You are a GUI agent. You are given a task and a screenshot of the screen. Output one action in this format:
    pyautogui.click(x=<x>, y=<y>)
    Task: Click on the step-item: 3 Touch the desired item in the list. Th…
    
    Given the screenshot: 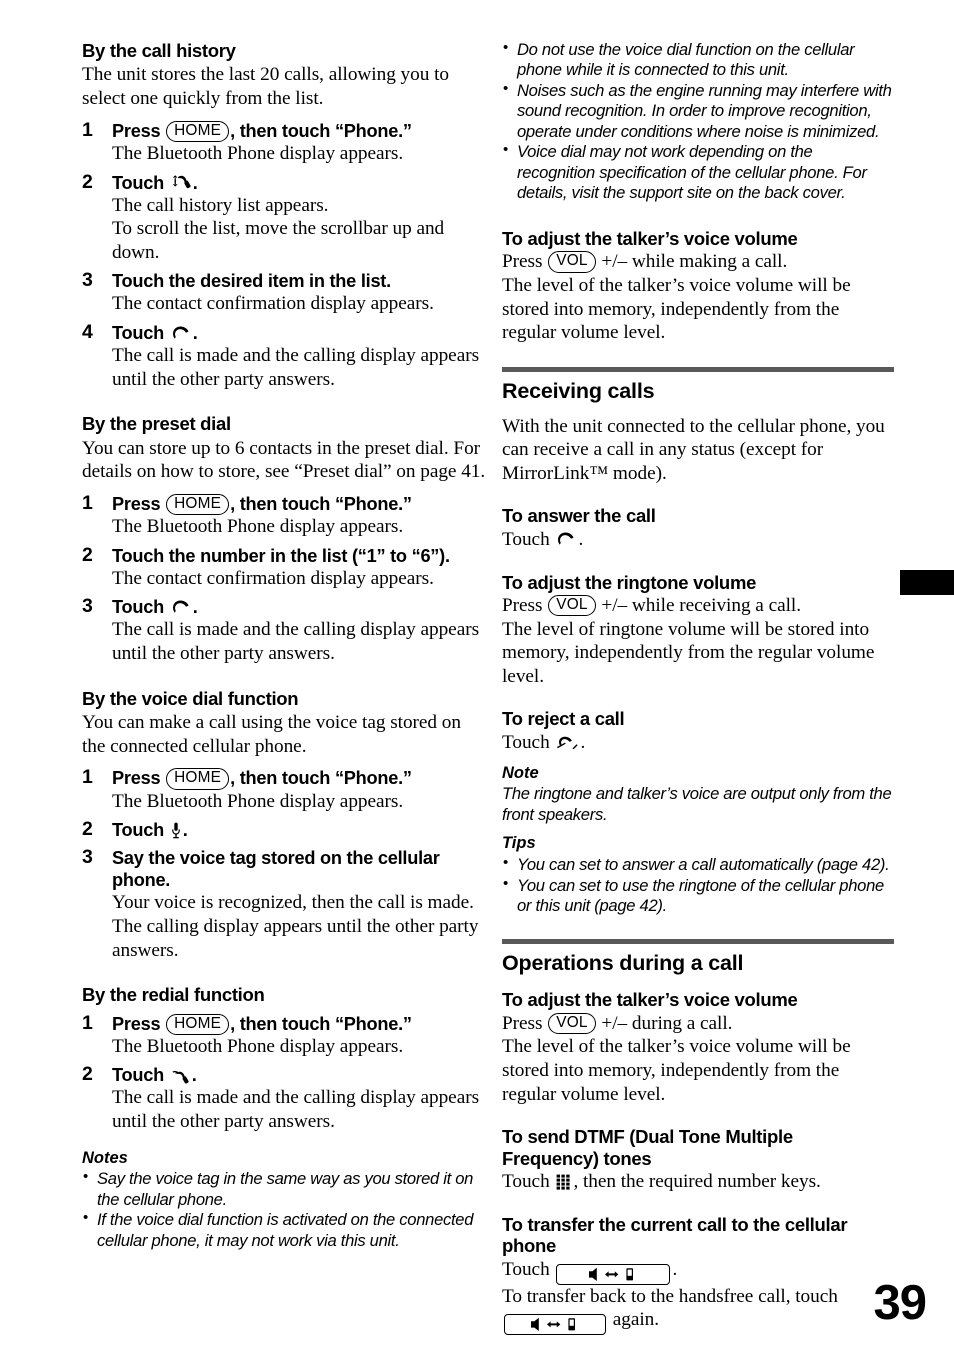 What is the action you would take?
    pyautogui.click(x=284, y=292)
    